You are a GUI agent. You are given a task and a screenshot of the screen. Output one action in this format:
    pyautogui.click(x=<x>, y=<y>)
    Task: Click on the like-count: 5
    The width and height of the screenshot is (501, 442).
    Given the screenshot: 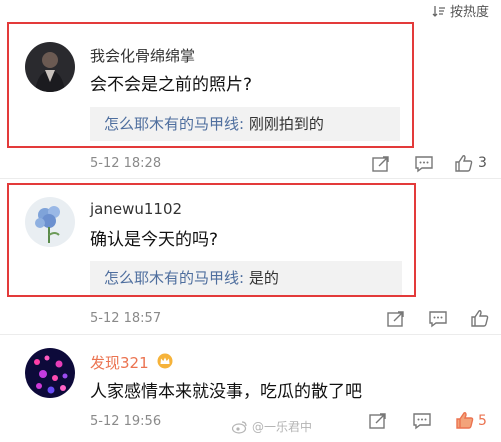 What is the action you would take?
    pyautogui.click(x=482, y=421)
    